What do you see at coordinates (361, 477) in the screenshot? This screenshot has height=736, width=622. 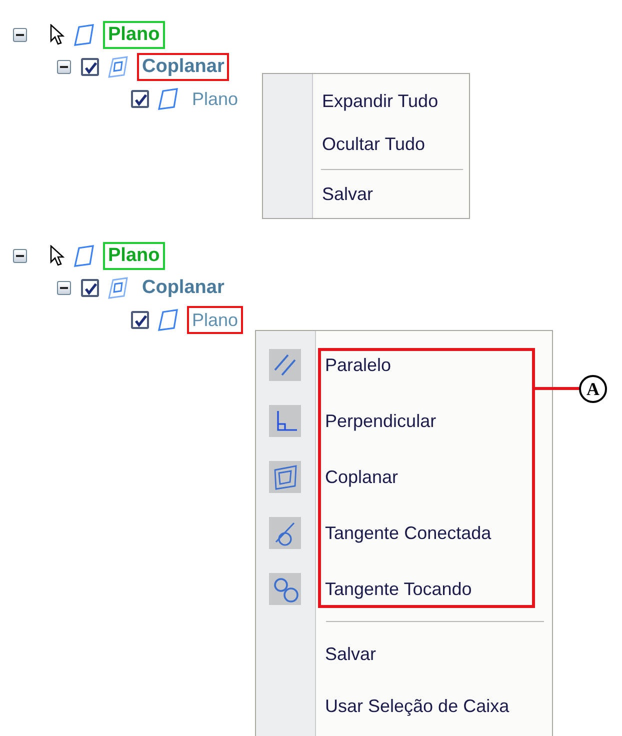 I see `menu-item: Coplanar` at bounding box center [361, 477].